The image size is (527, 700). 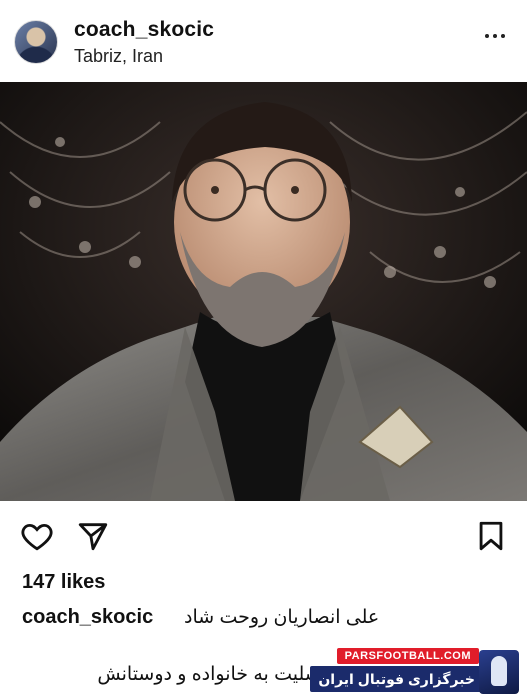 I want to click on post-actions, so click(x=263, y=533).